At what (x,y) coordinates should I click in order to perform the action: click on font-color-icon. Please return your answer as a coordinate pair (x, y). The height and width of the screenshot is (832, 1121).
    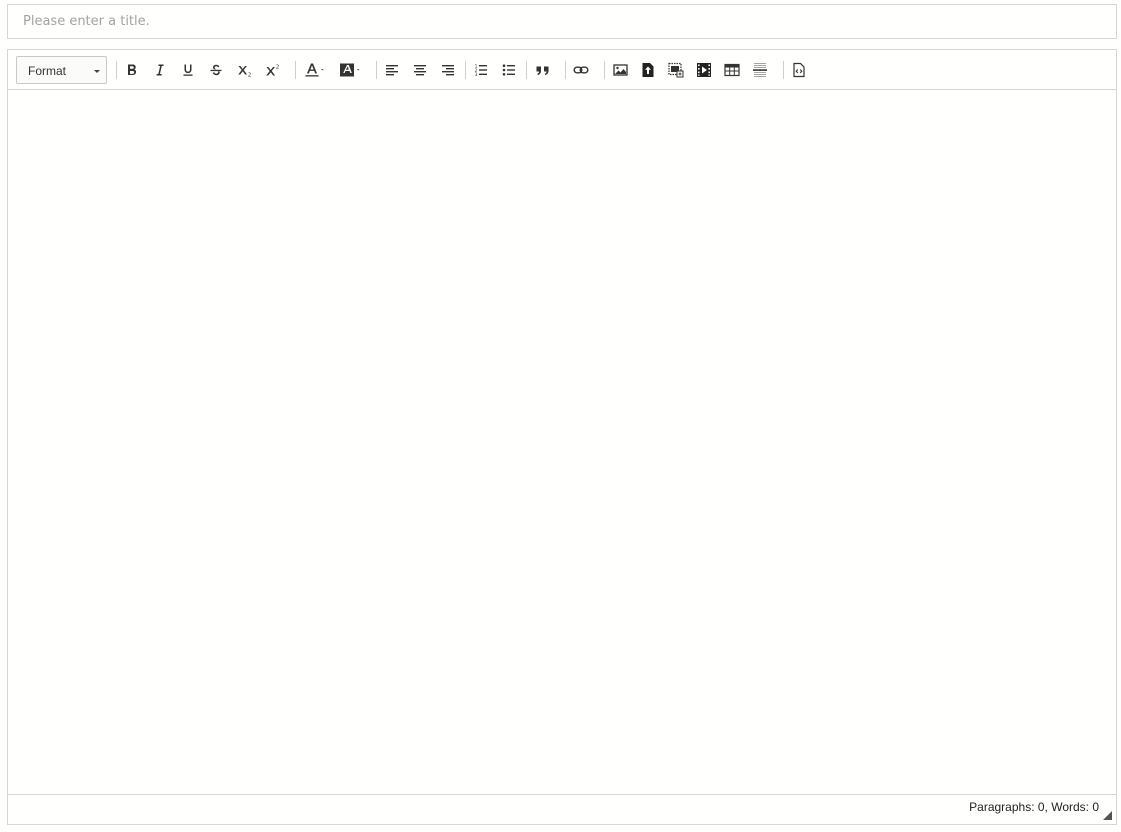
    Looking at the image, I should click on (314, 70).